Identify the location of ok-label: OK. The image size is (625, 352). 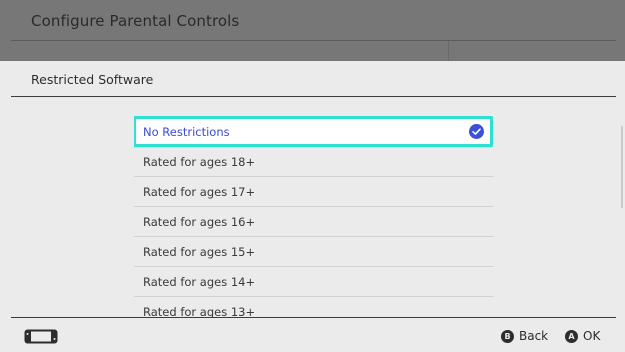
(592, 336).